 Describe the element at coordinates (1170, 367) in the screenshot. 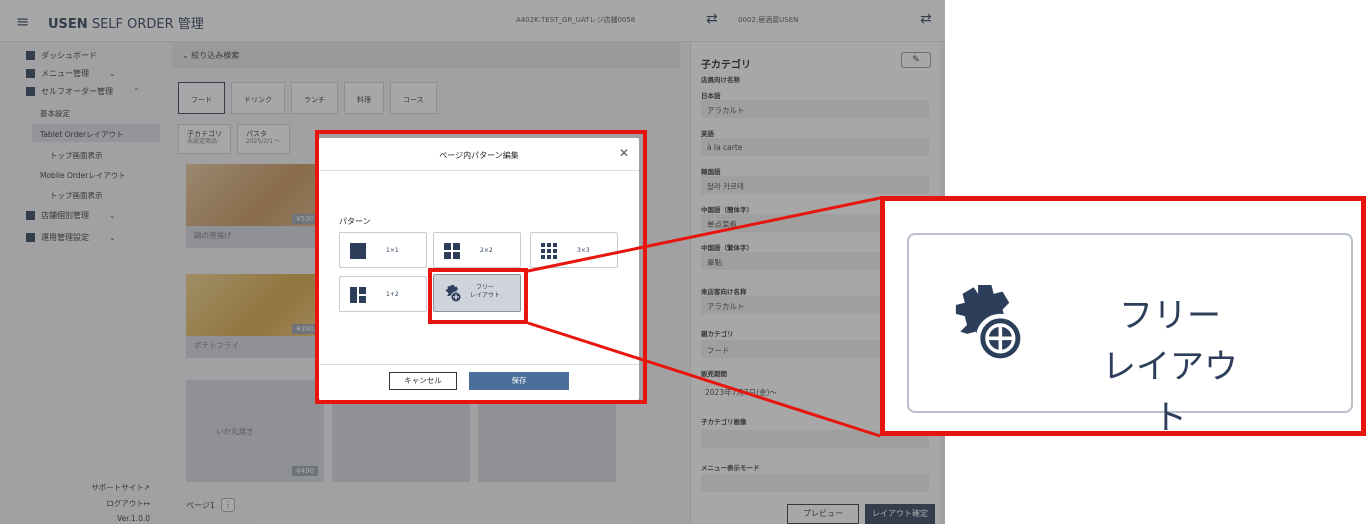

I see `zoom-label: フリー レイアウト` at that location.